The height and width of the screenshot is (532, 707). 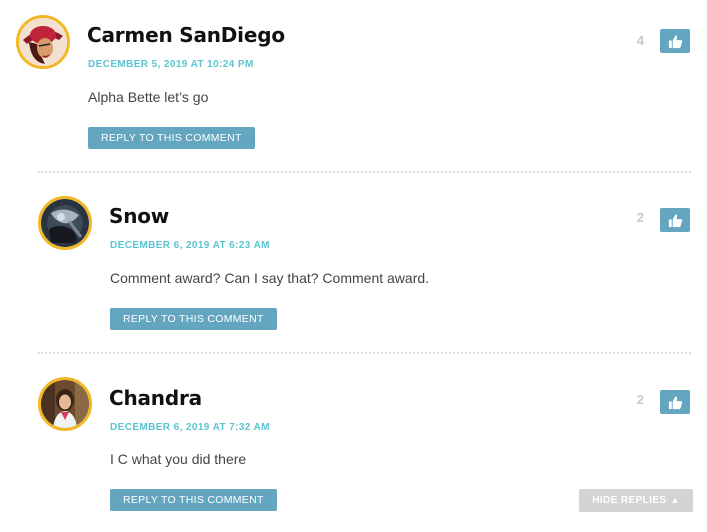 What do you see at coordinates (190, 427) in the screenshot?
I see `comment-date: DECEMBER 6, 2019 AT 7:32 AM` at bounding box center [190, 427].